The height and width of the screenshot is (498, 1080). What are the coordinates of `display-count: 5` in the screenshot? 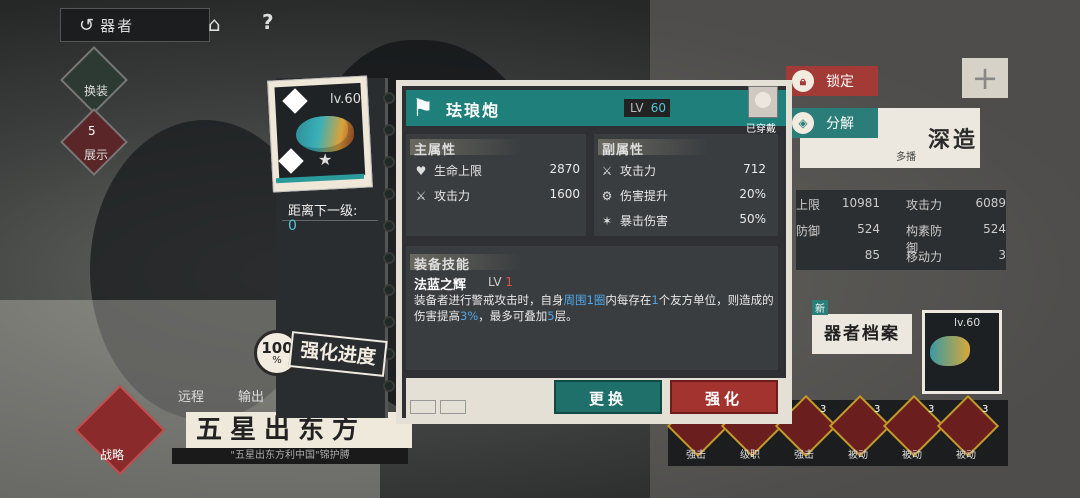 It's located at (92, 131).